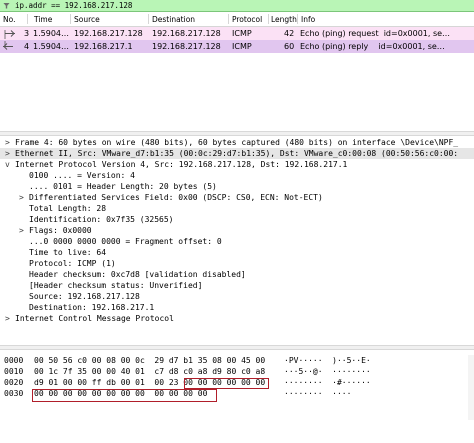 The width and height of the screenshot is (474, 443). What do you see at coordinates (327, 382) in the screenshot?
I see `bytes-ascii: ········ ·#······` at bounding box center [327, 382].